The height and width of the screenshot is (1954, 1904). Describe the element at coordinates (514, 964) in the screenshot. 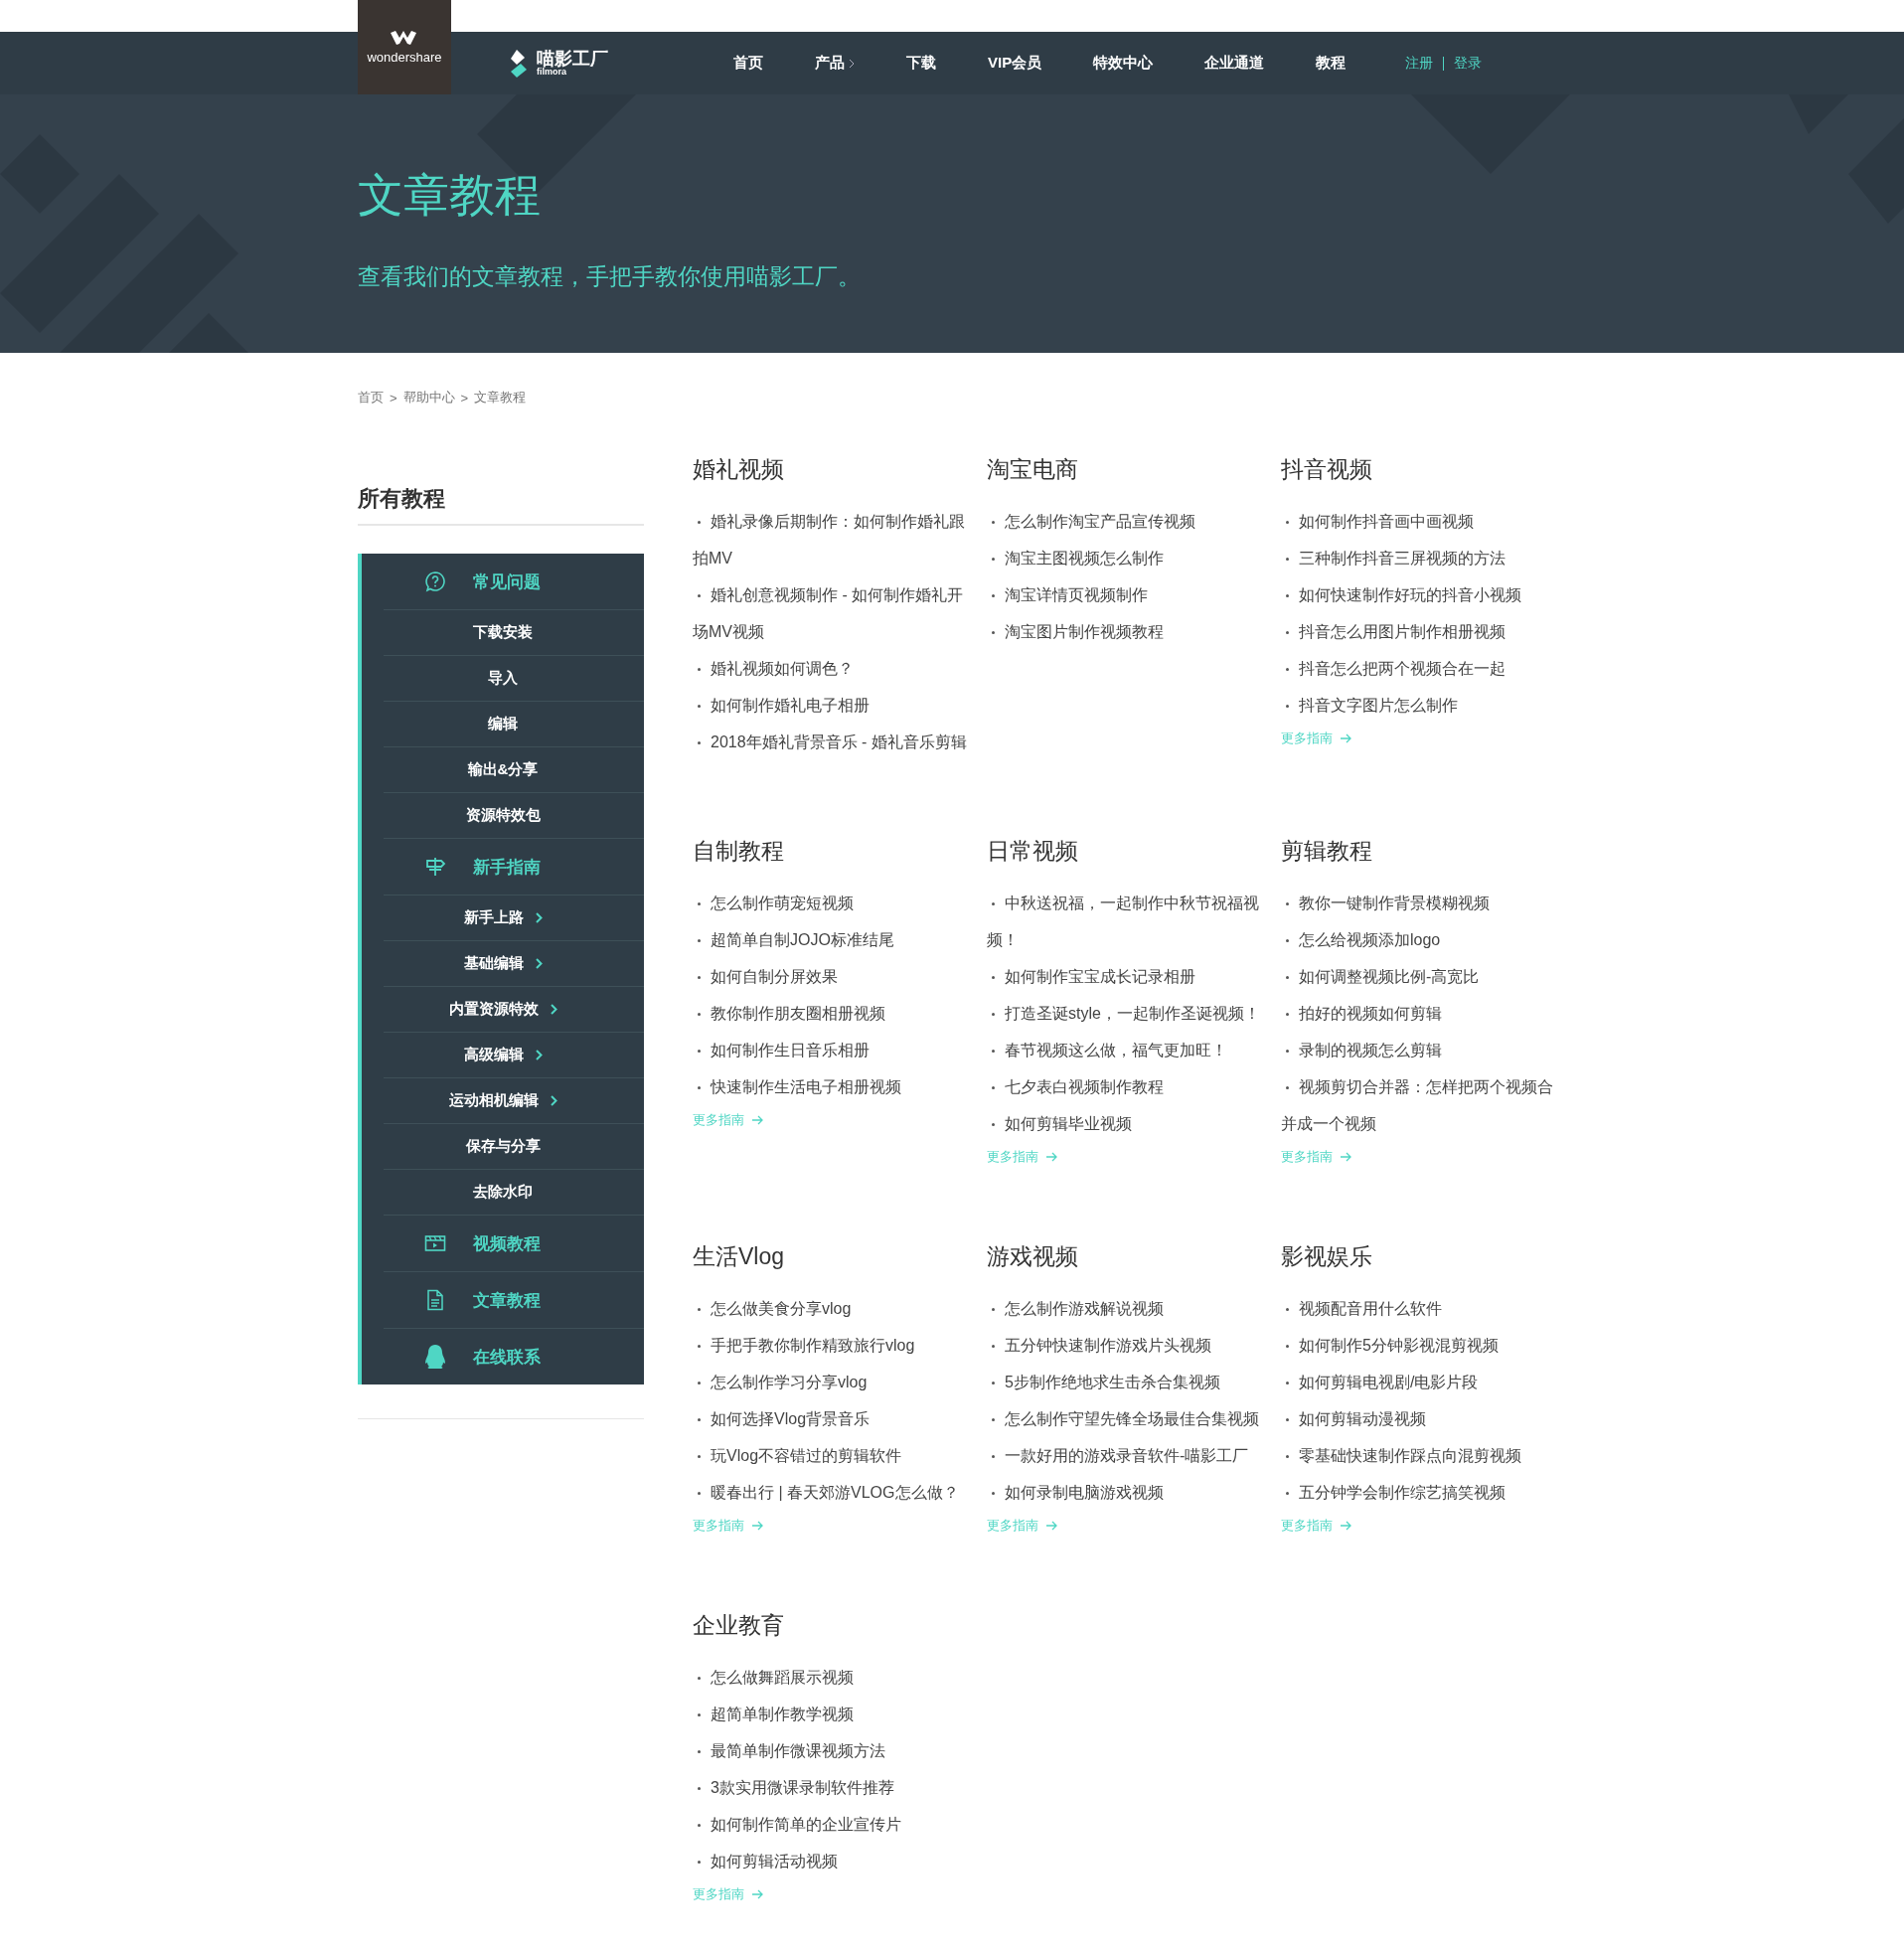

I see `sidebar-item: 基础编辑` at that location.